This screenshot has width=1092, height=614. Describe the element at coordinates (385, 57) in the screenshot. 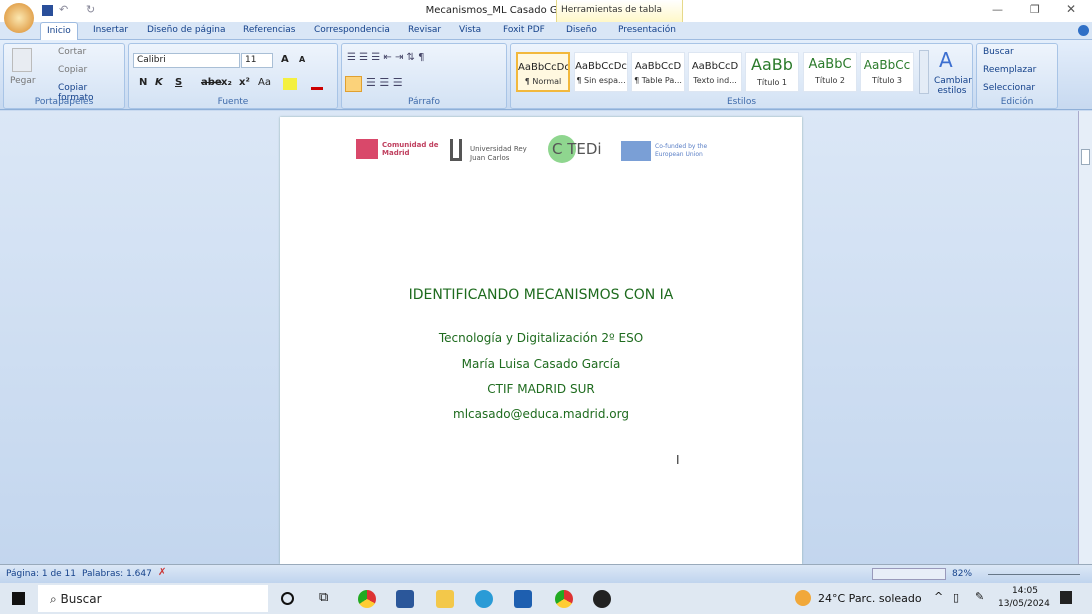

I see `bullets-icon: ☰ ☰ ☰ ⇤ ⇥ ⇅ ¶` at that location.